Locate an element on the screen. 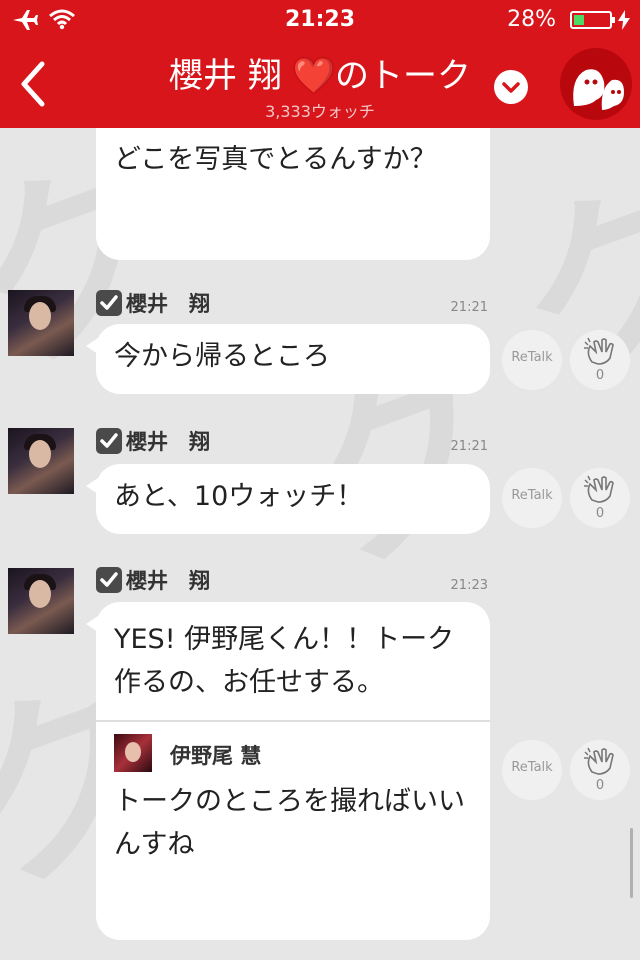  nav-header: 櫻井 翔 ❤️のトーク 3,333ウォッチ is located at coordinates (320, 84).